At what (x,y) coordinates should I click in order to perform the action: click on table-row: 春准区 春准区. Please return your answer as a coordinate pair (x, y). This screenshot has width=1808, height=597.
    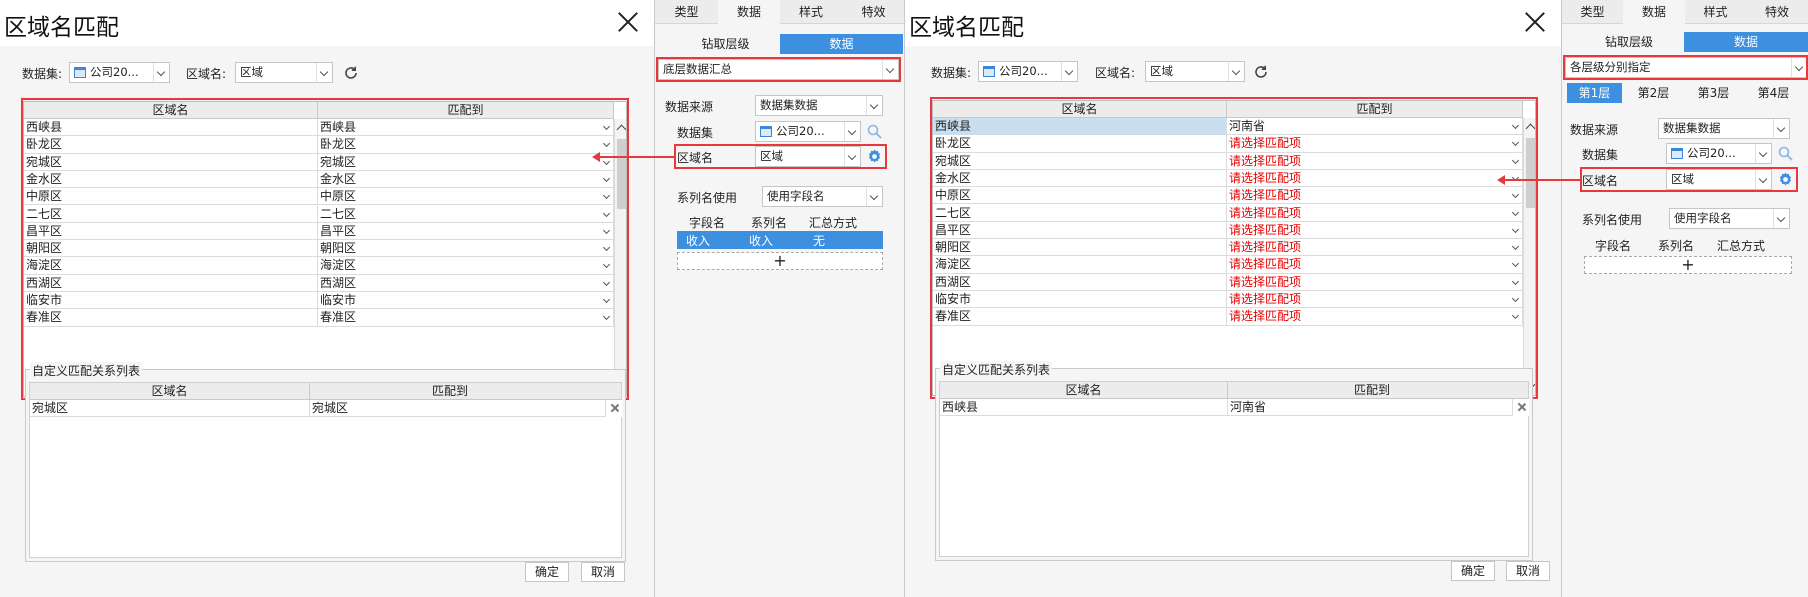
    Looking at the image, I should click on (319, 318).